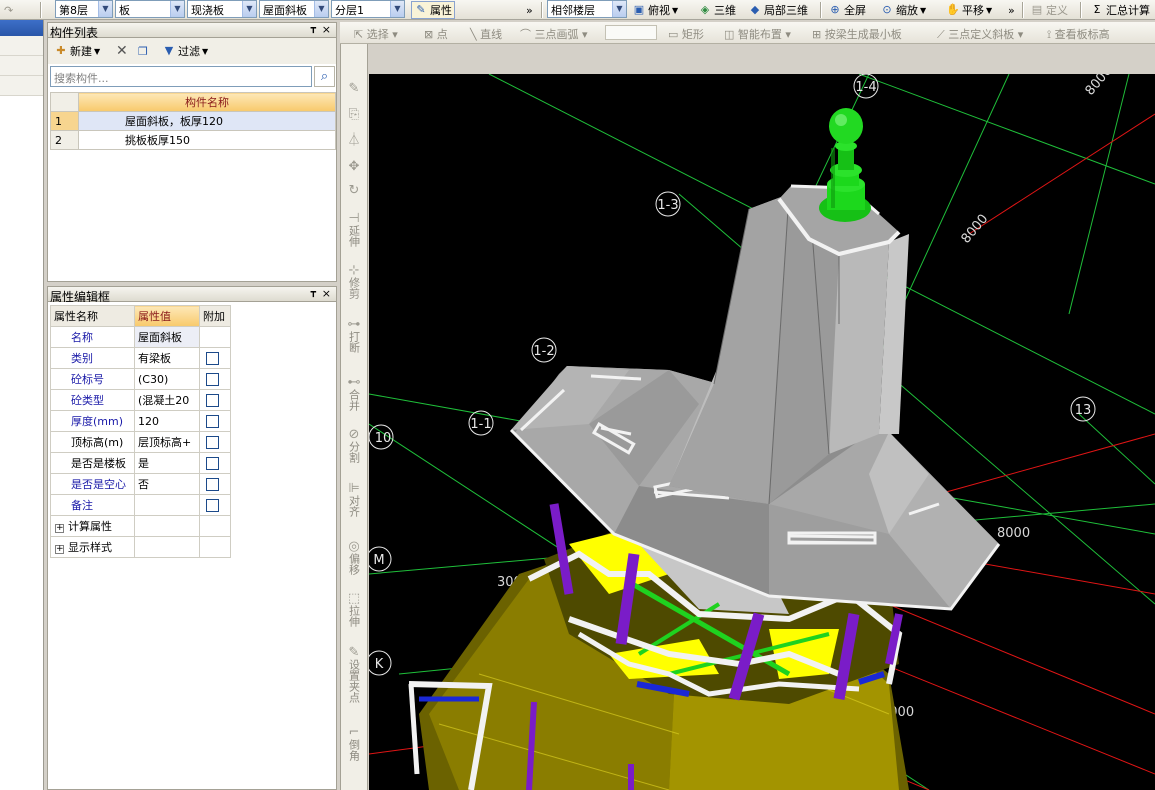 This screenshot has width=1155, height=790. What do you see at coordinates (757, 34) in the screenshot?
I see `smart-layout-button: ◫ 智能布置 ▾` at bounding box center [757, 34].